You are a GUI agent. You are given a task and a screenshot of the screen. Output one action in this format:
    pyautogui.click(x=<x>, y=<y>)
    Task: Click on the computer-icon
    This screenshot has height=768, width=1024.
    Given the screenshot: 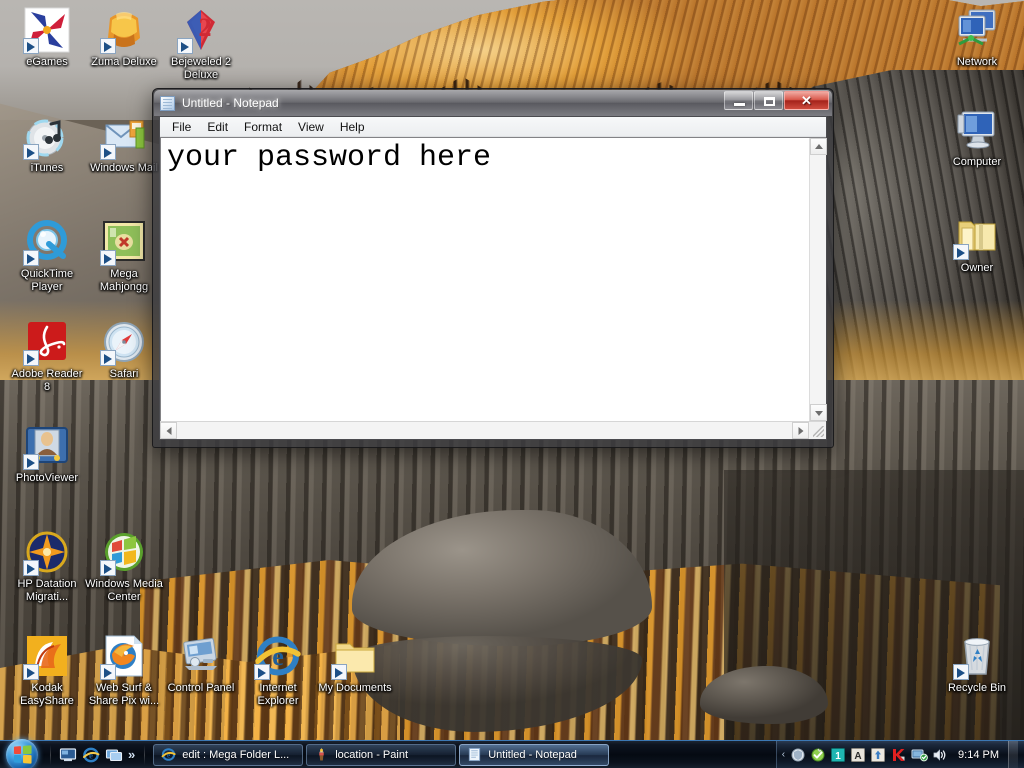 What is the action you would take?
    pyautogui.click(x=977, y=130)
    